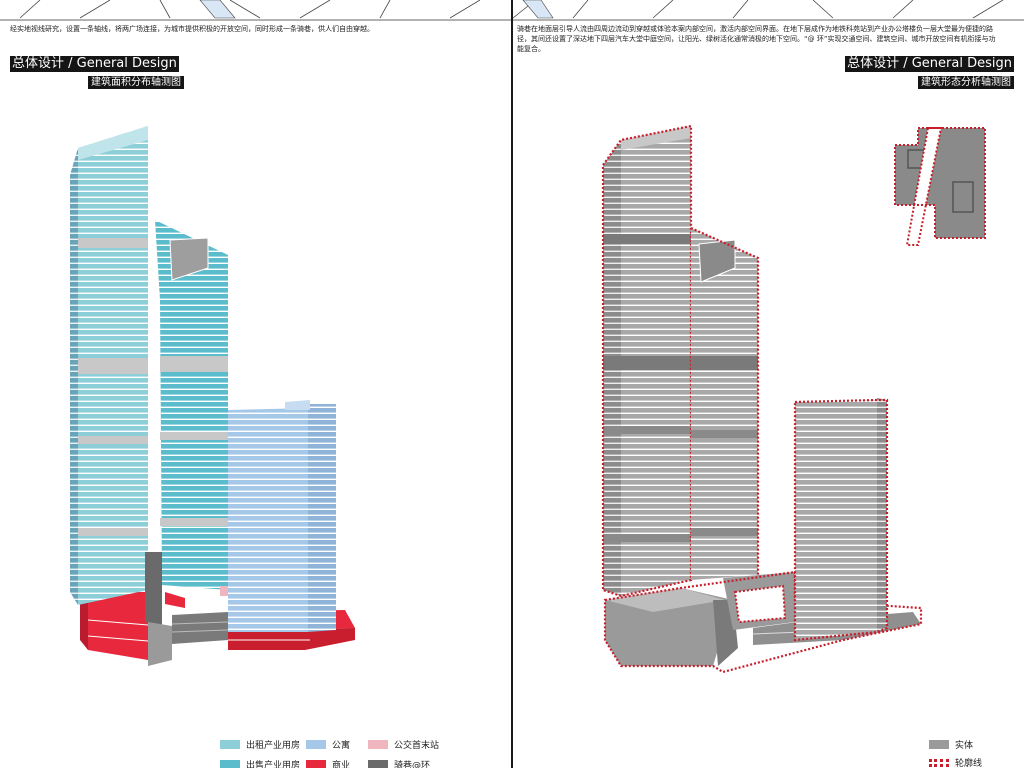  I want to click on tower-c-solid, so click(841, 520).